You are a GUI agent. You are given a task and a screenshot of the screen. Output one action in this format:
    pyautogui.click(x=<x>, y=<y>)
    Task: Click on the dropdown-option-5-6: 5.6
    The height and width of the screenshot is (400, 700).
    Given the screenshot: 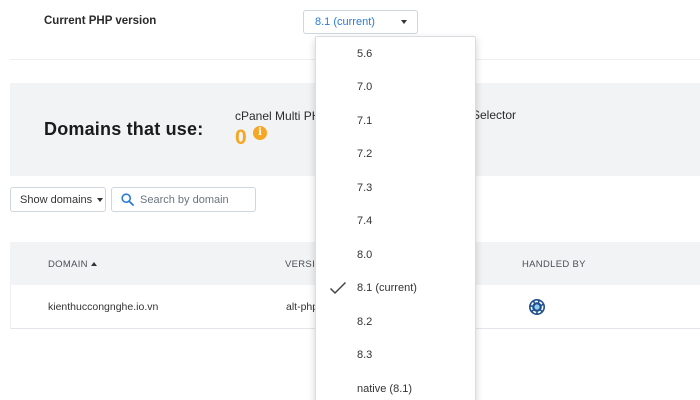 What is the action you would take?
    pyautogui.click(x=395, y=53)
    